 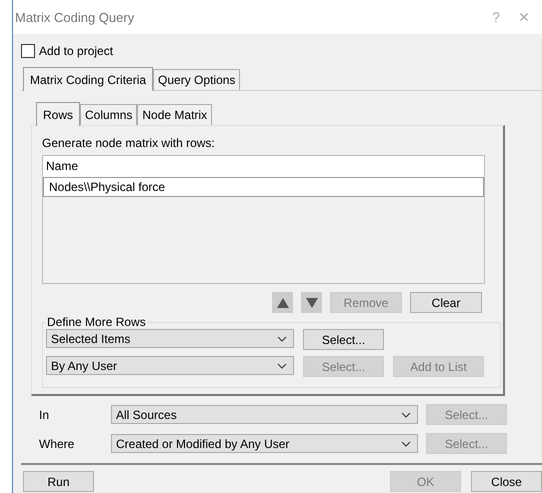 What do you see at coordinates (58, 114) in the screenshot?
I see `tab: Rows` at bounding box center [58, 114].